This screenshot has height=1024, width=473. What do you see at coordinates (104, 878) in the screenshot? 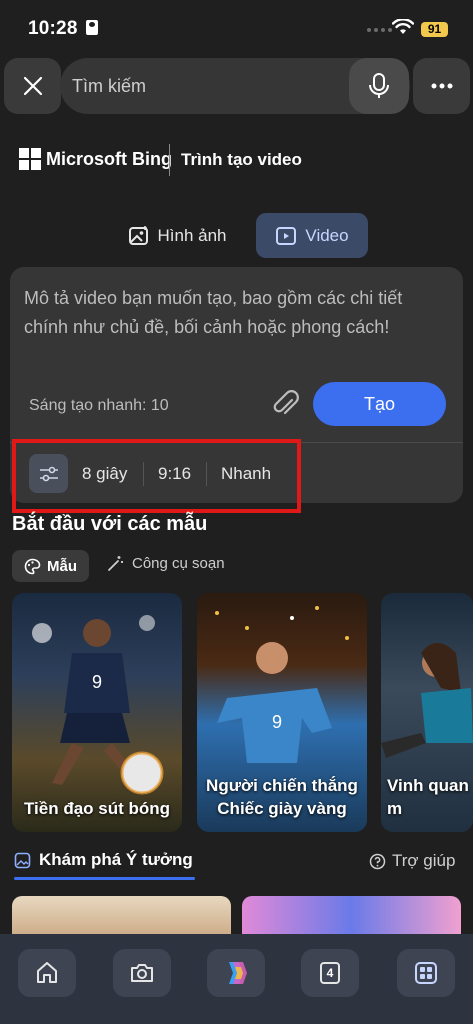
I see `active-tab-indicator` at bounding box center [104, 878].